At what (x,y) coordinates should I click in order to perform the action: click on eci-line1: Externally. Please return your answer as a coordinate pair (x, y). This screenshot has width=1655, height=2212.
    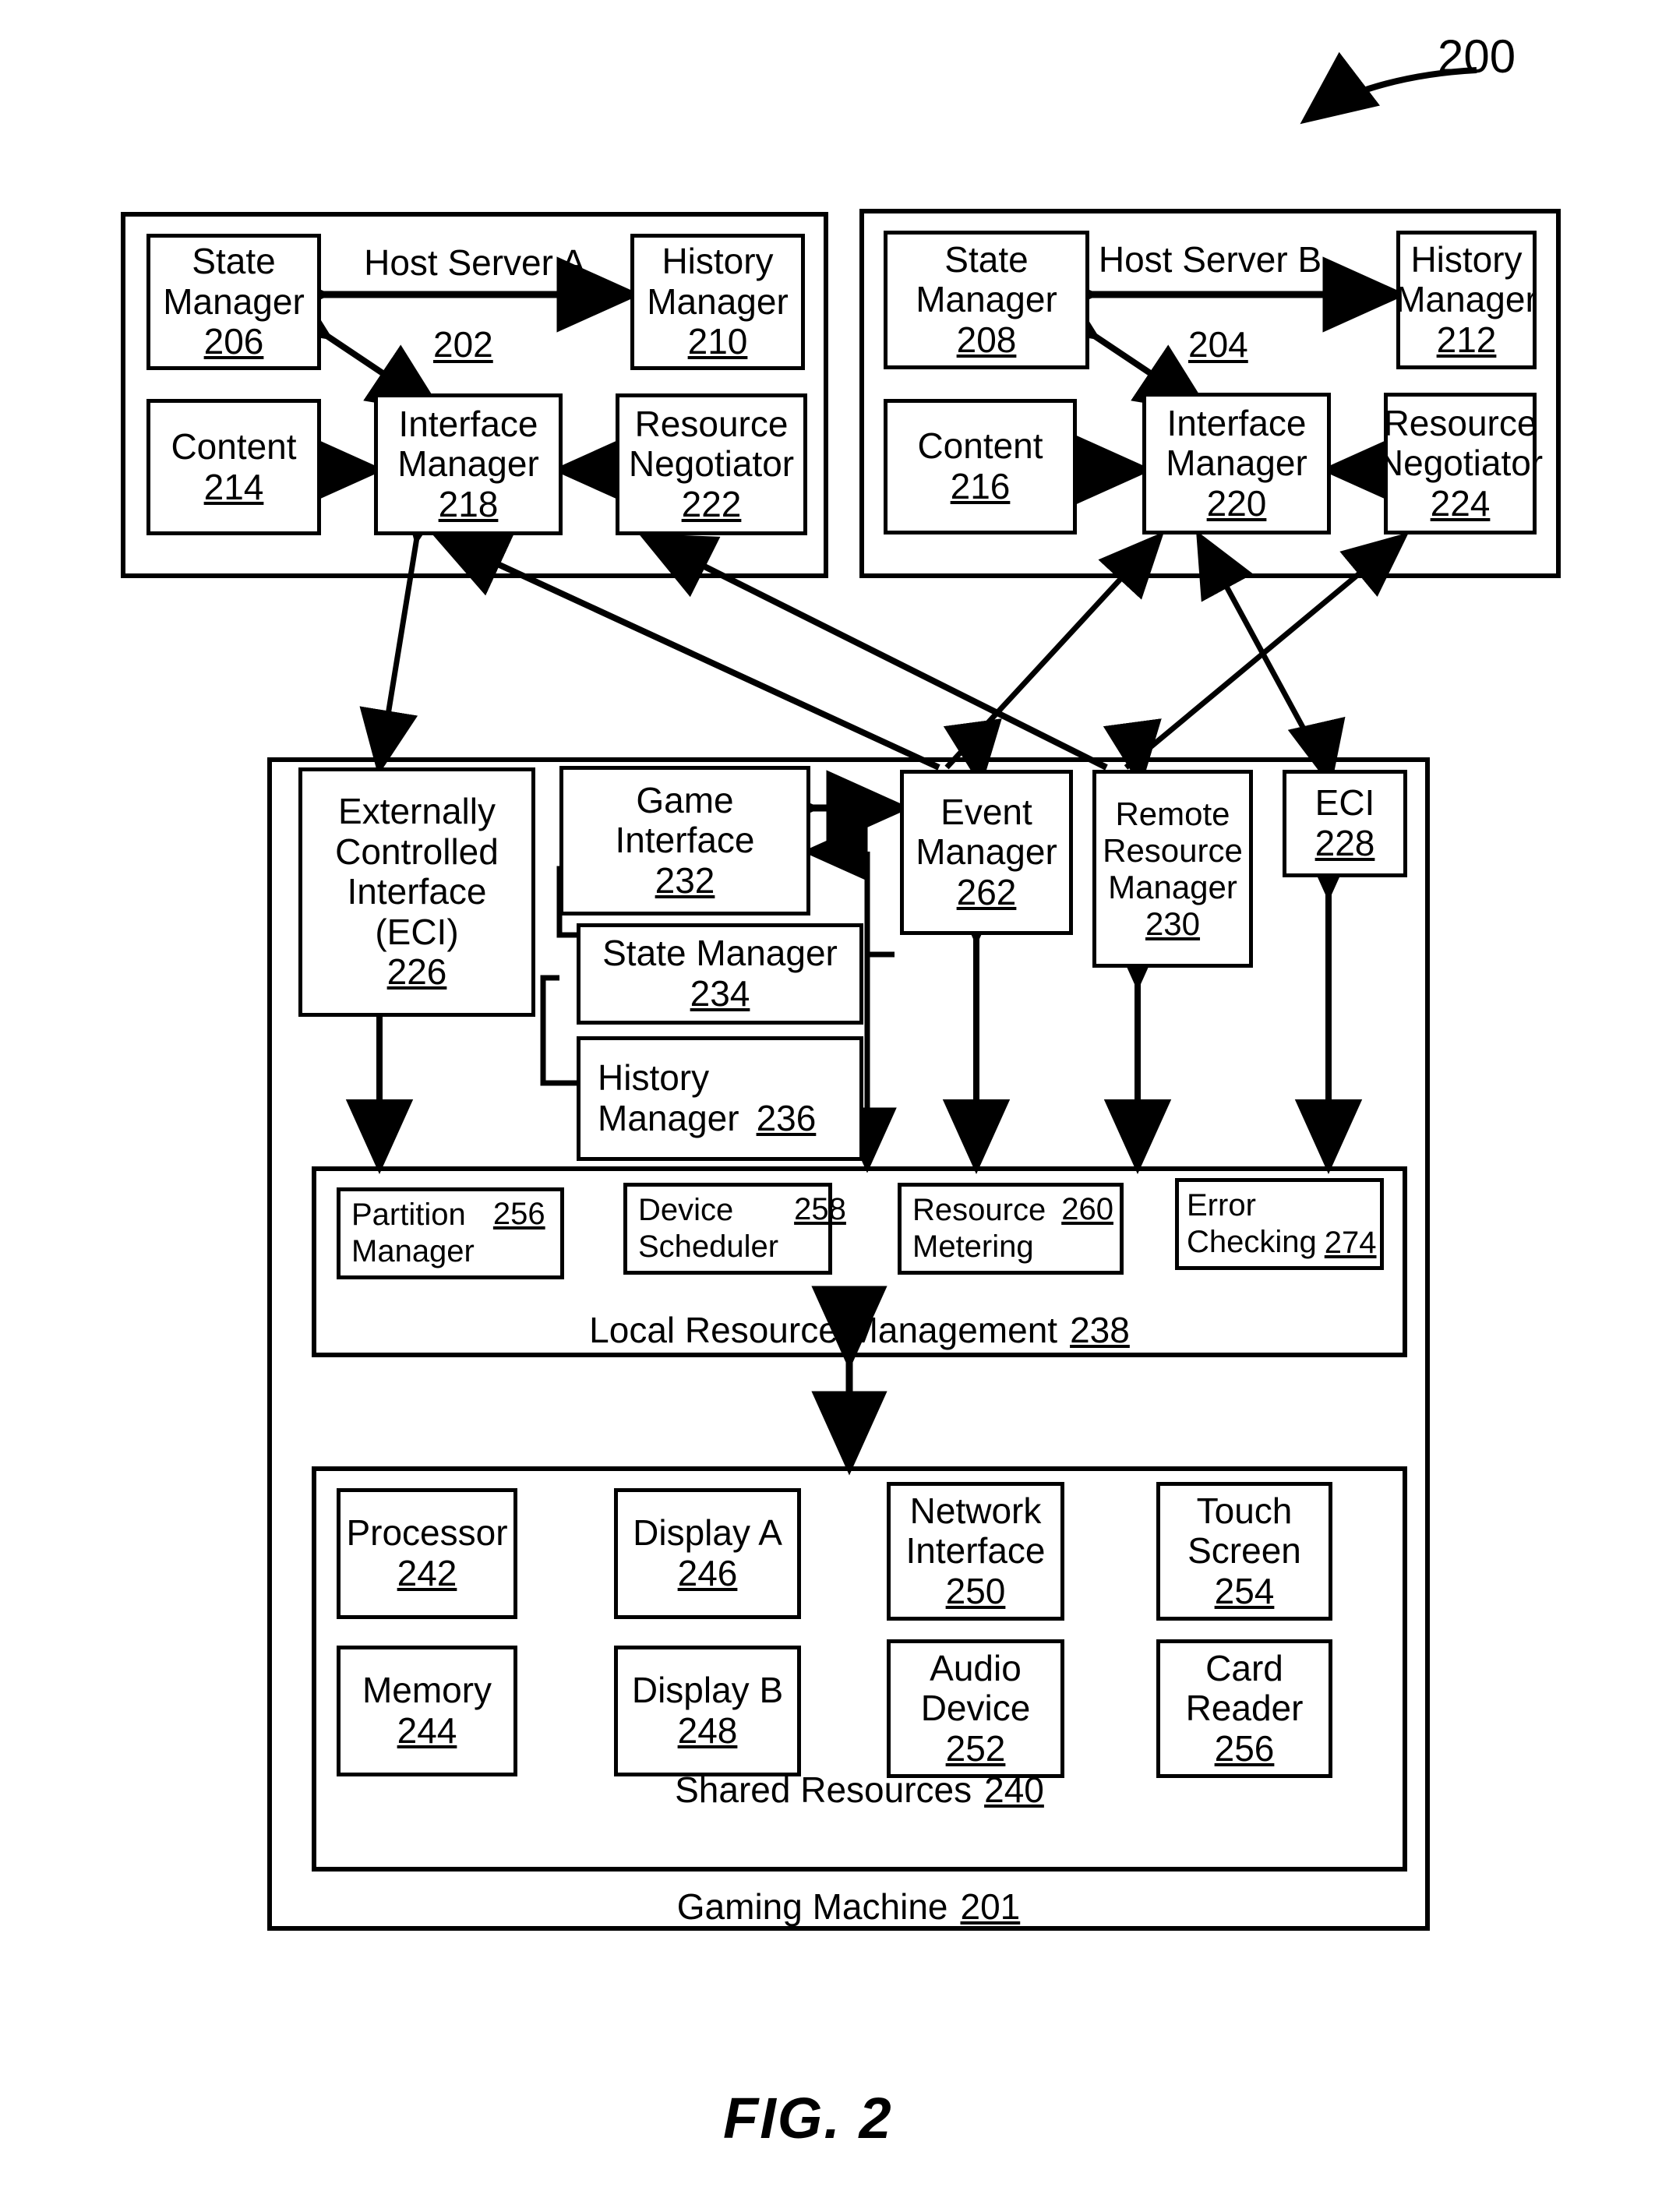
    Looking at the image, I should click on (417, 811).